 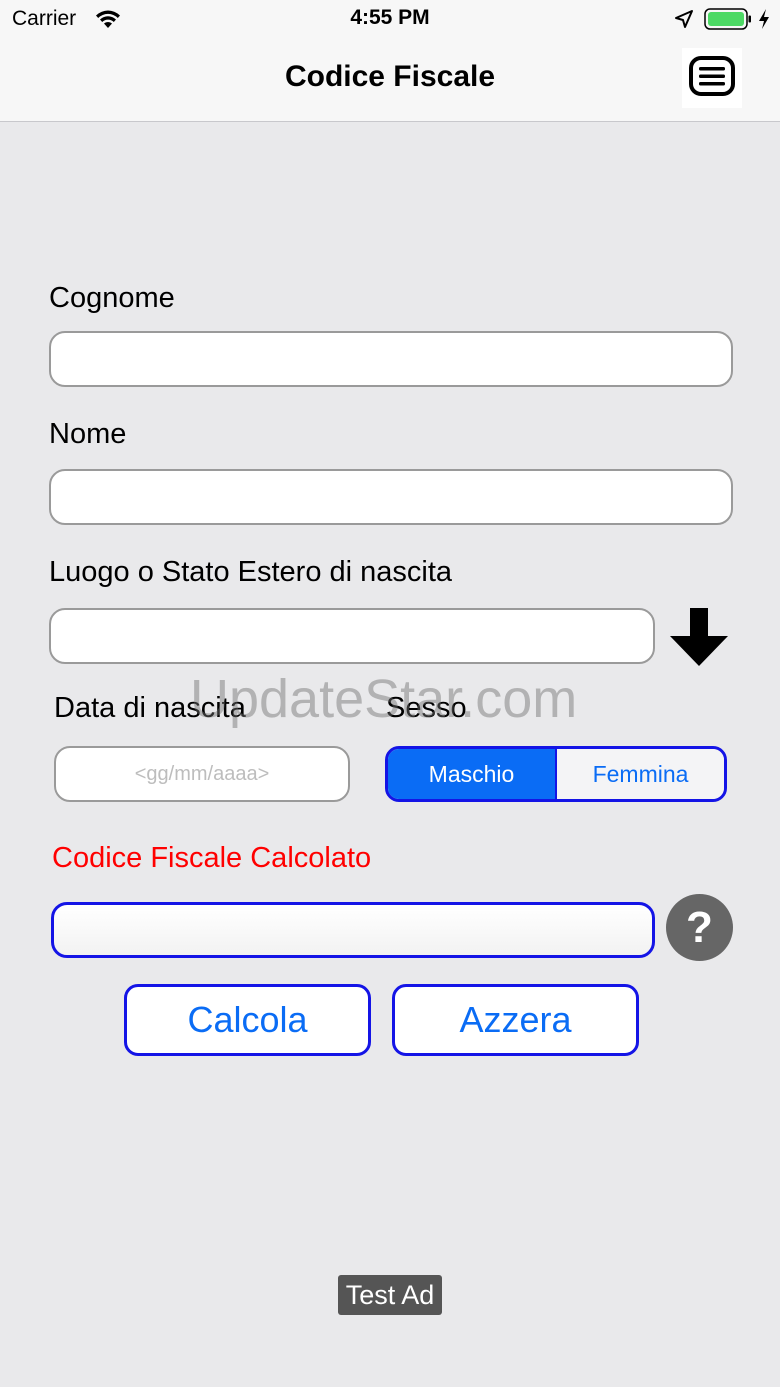 What do you see at coordinates (515, 1020) in the screenshot?
I see `azzera-button: Azzera` at bounding box center [515, 1020].